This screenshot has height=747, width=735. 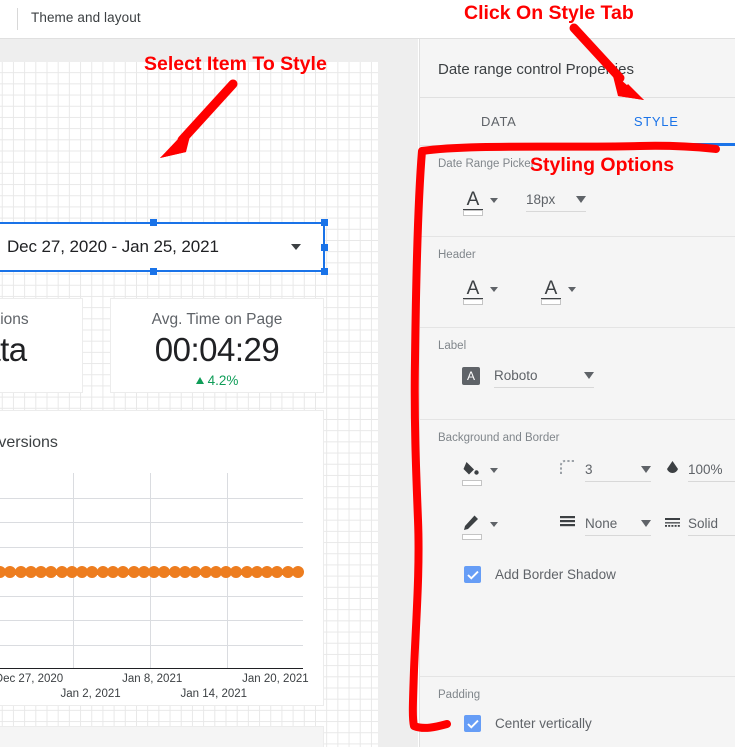 I want to click on border-color-picker, so click(x=480, y=527).